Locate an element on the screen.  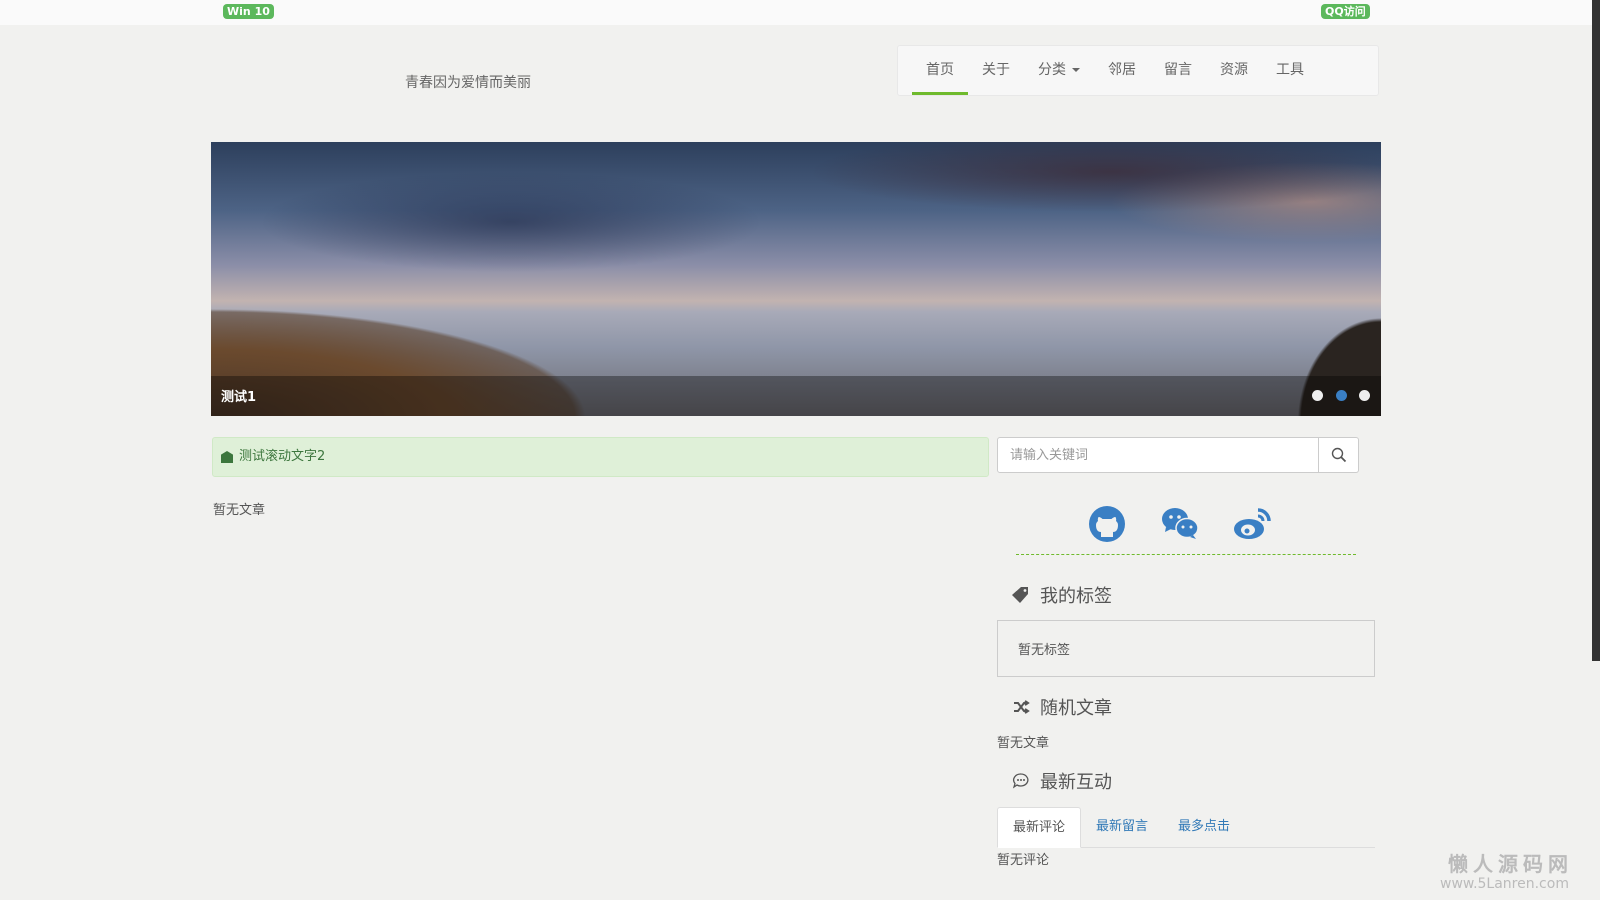
comment-icon is located at coordinates (1020, 781).